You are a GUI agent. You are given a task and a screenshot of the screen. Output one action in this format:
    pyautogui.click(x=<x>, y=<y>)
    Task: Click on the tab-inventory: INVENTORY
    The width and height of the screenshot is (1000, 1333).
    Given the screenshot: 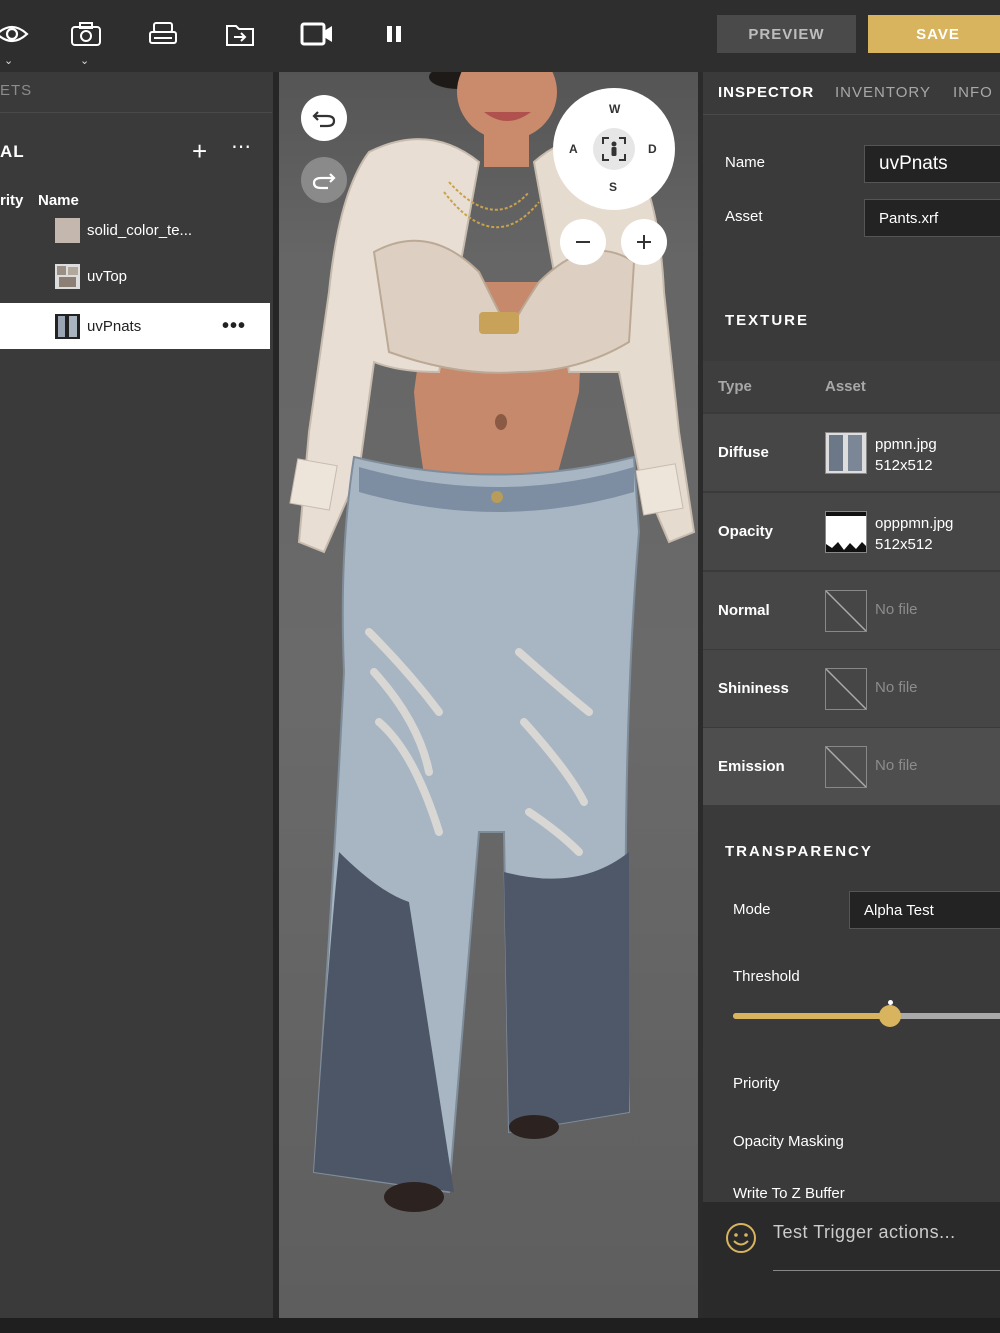 What is the action you would take?
    pyautogui.click(x=883, y=92)
    